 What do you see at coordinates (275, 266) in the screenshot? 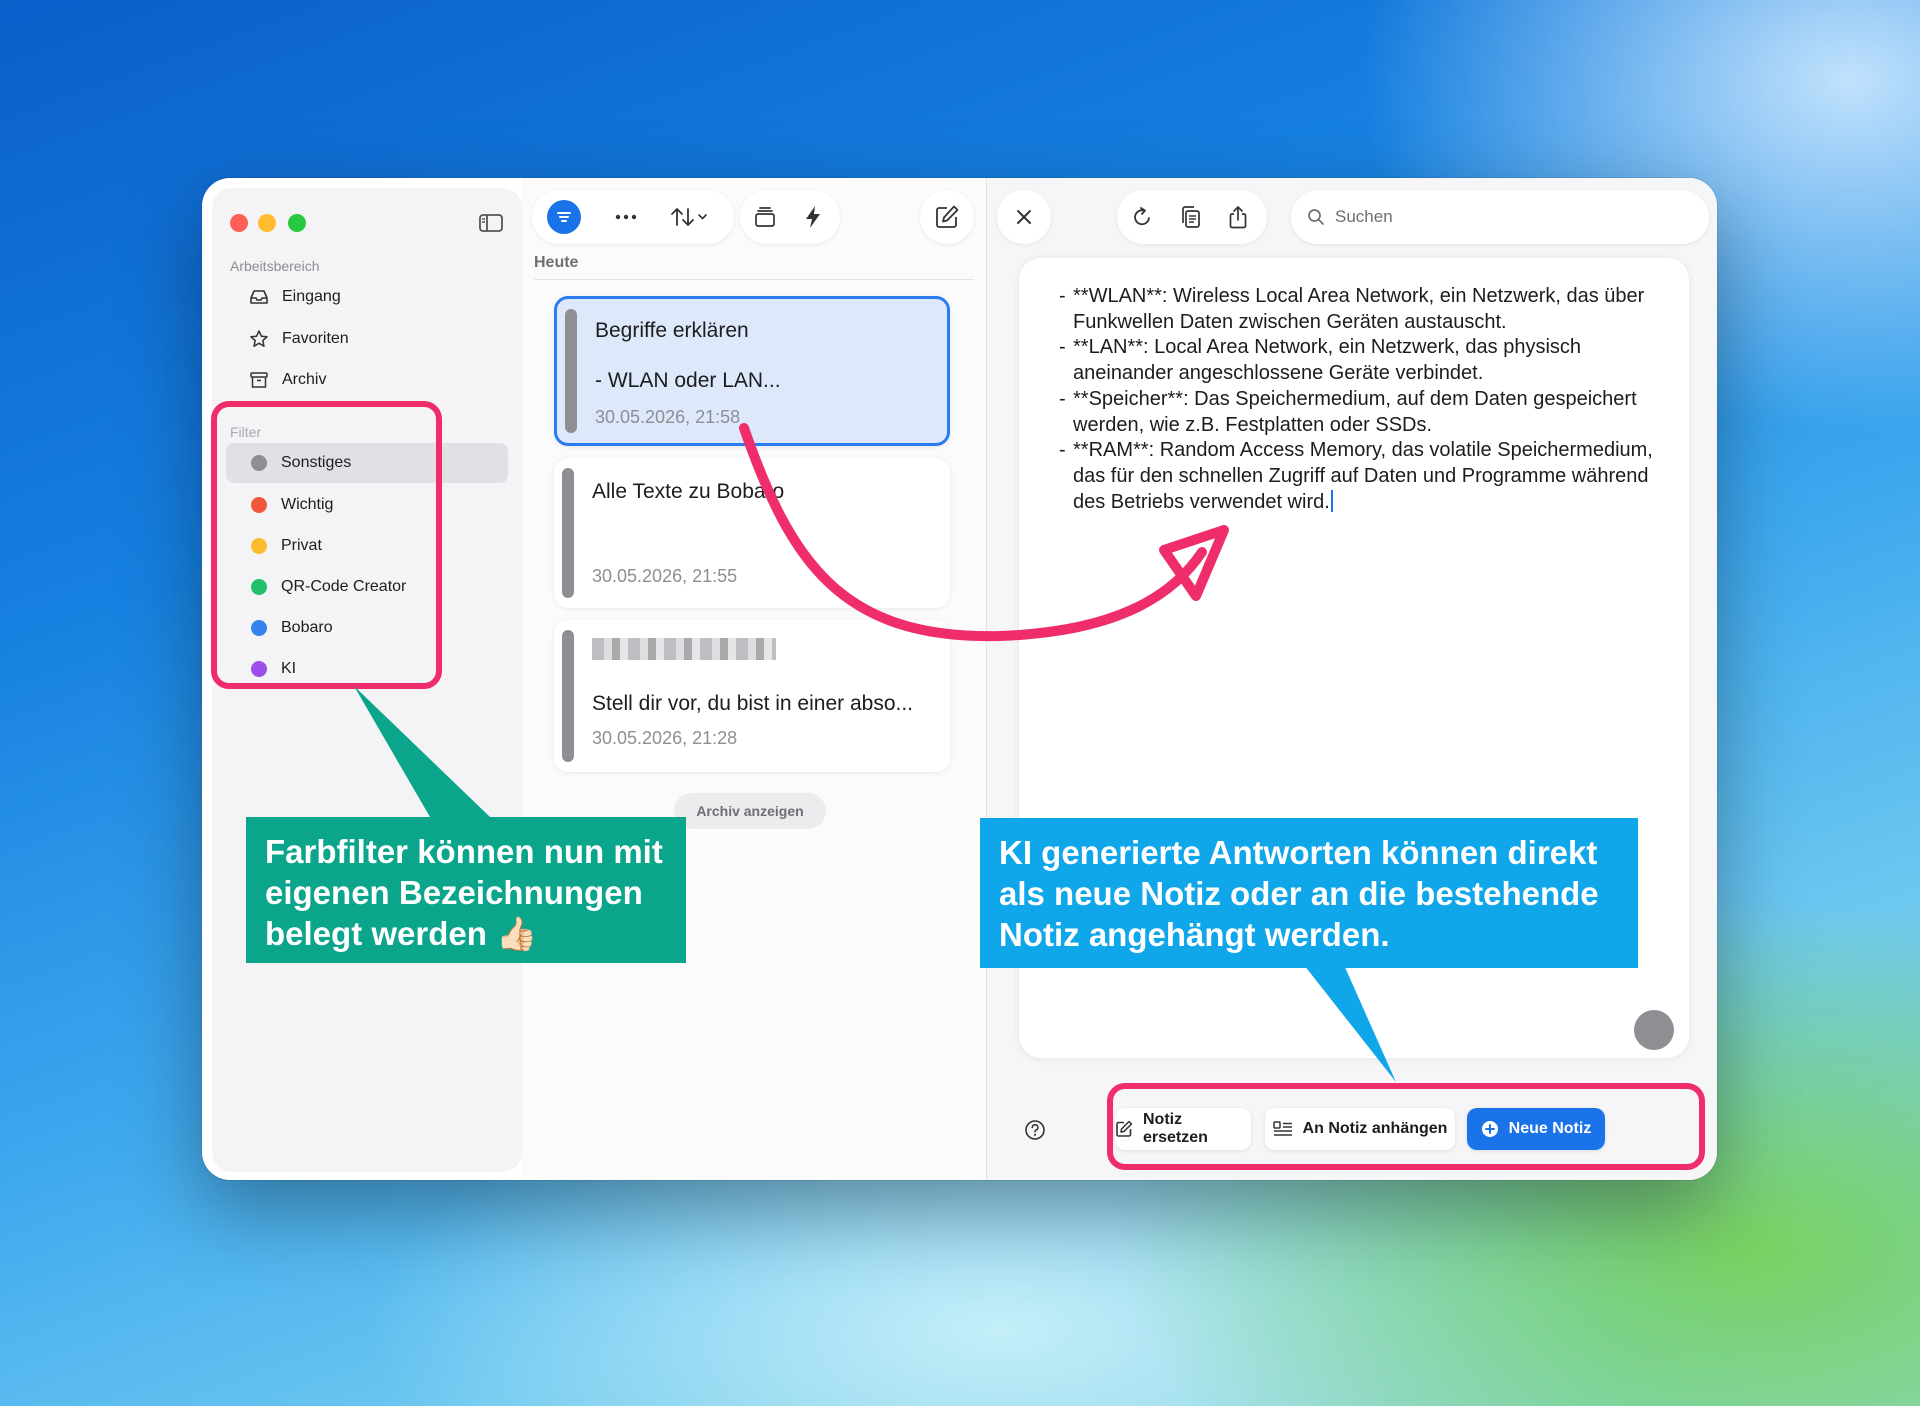
I see `workspace-section-label: Arbeitsbereich` at bounding box center [275, 266].